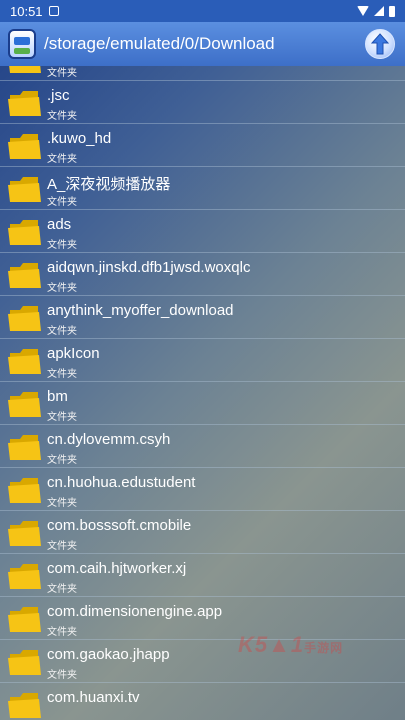 The height and width of the screenshot is (720, 405). Describe the element at coordinates (202, 701) in the screenshot. I see `list-item: com.huanxi.tv` at that location.